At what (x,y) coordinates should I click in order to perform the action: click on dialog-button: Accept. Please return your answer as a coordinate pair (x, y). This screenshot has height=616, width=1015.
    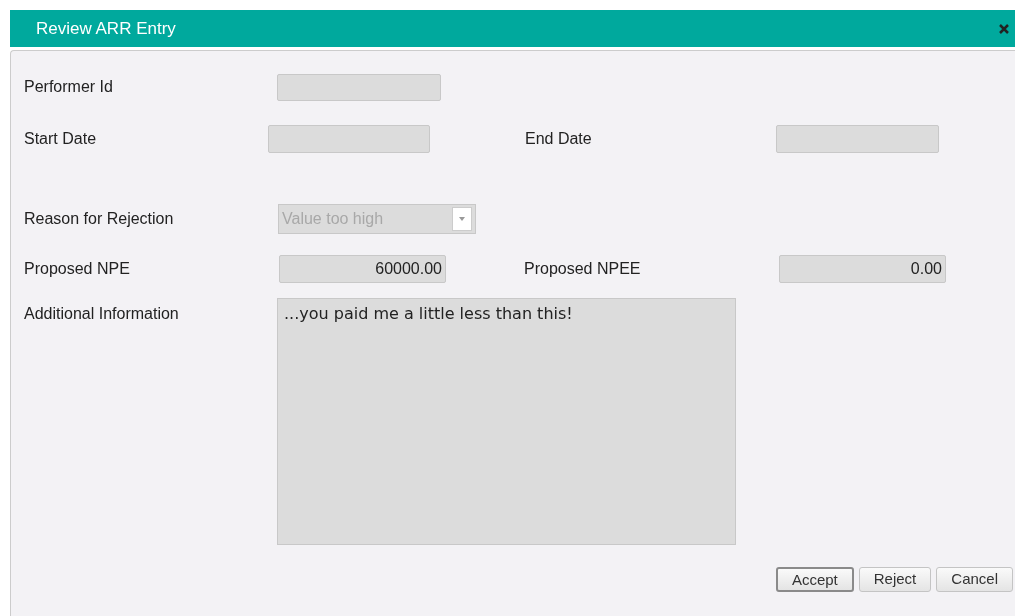
    Looking at the image, I should click on (814, 579).